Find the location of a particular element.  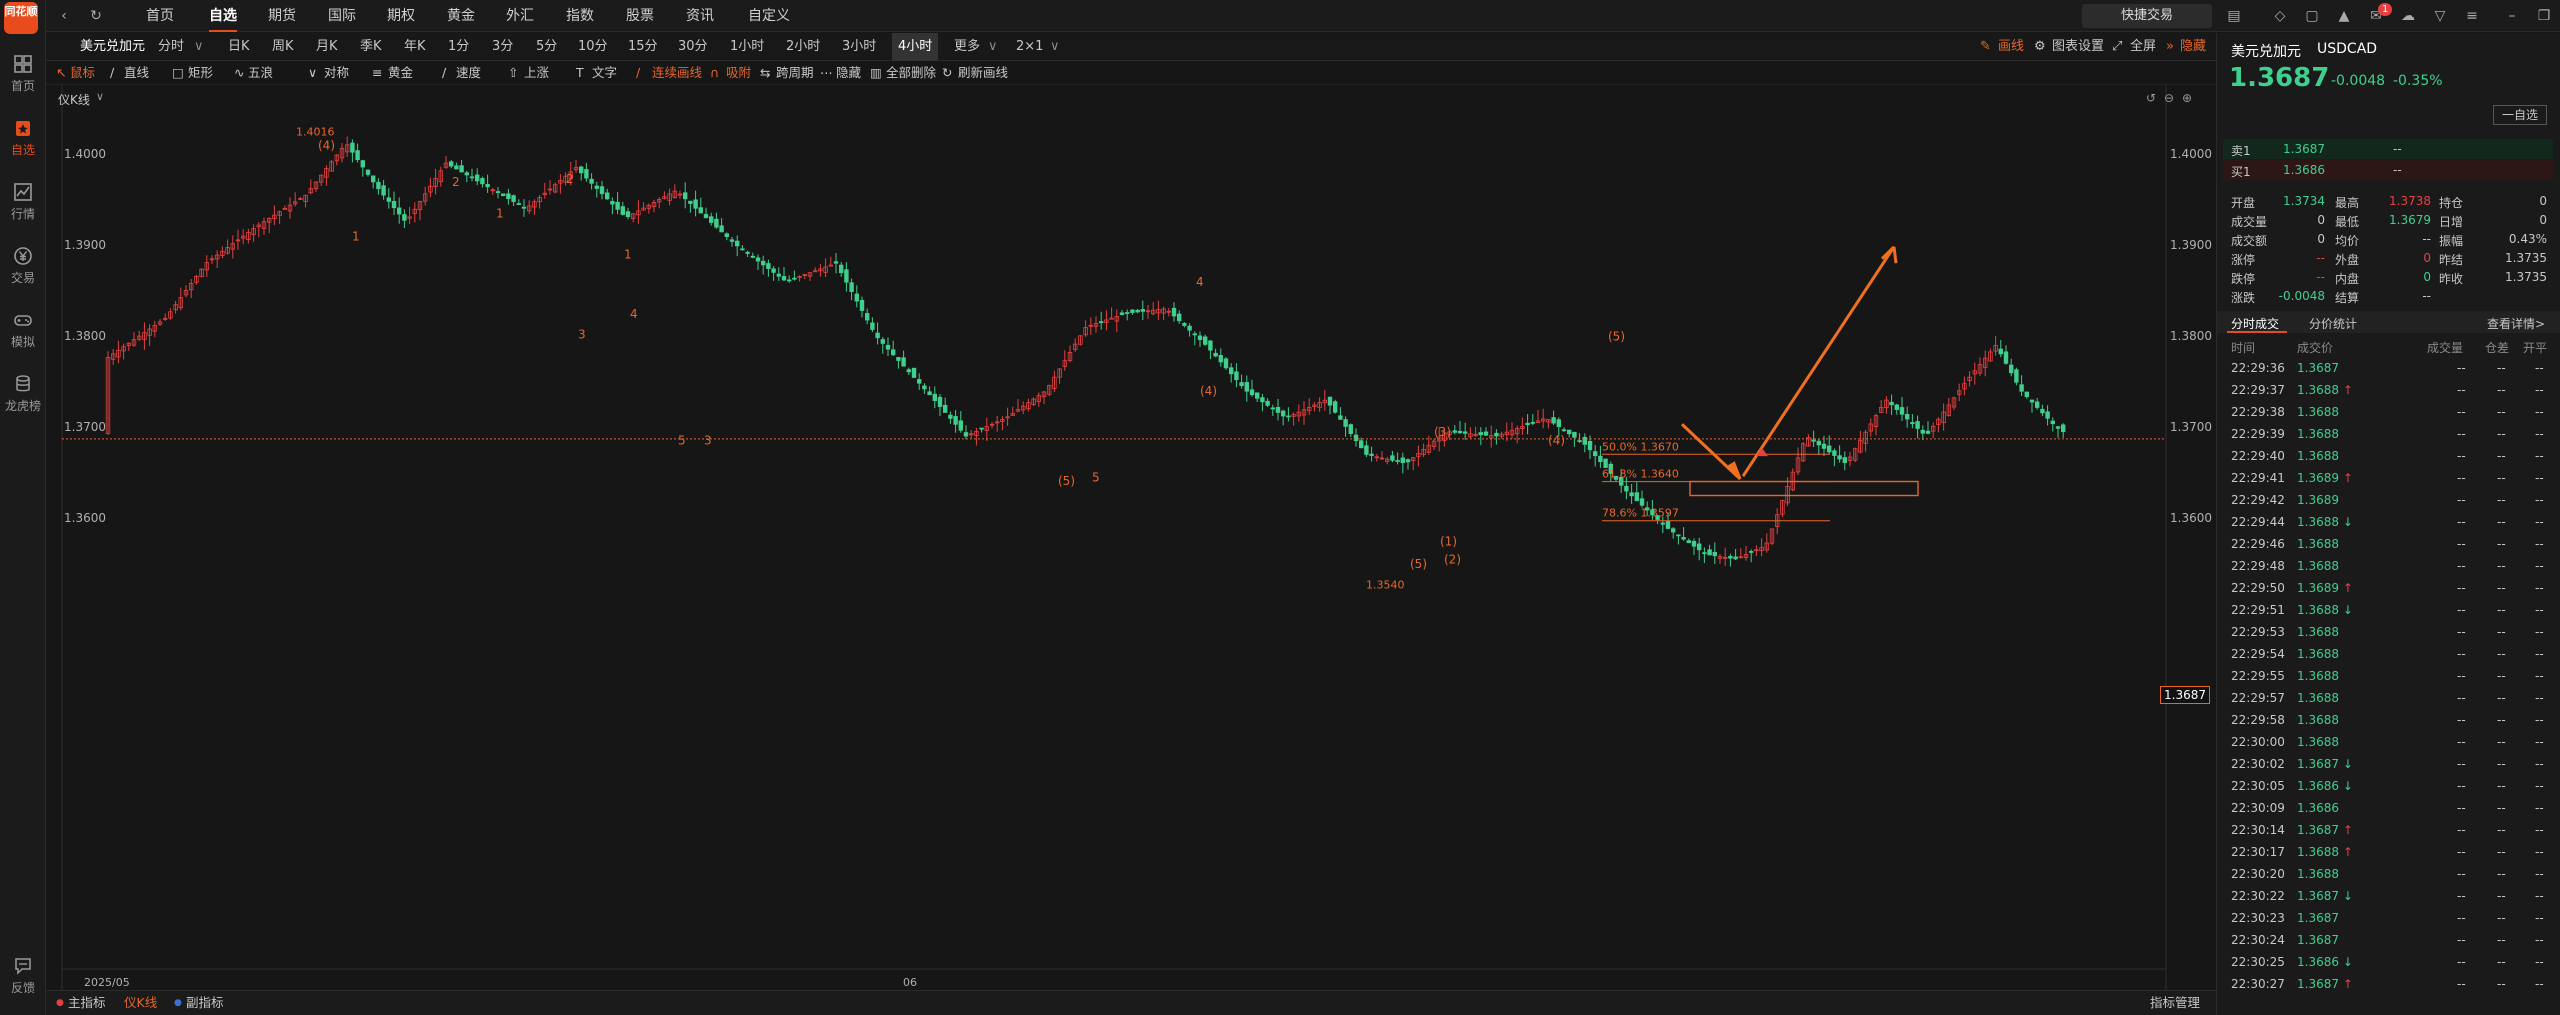

tick-row: 22:30:27 1.3687 ↑ -- -- -- is located at coordinates (2388, 984).